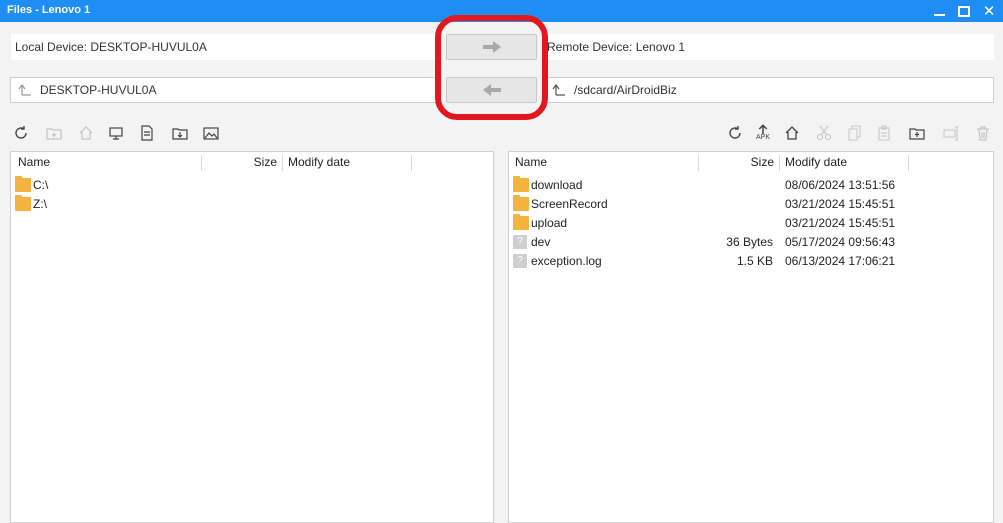 This screenshot has width=1003, height=523. Describe the element at coordinates (147, 133) in the screenshot. I see `documents-icon` at that location.